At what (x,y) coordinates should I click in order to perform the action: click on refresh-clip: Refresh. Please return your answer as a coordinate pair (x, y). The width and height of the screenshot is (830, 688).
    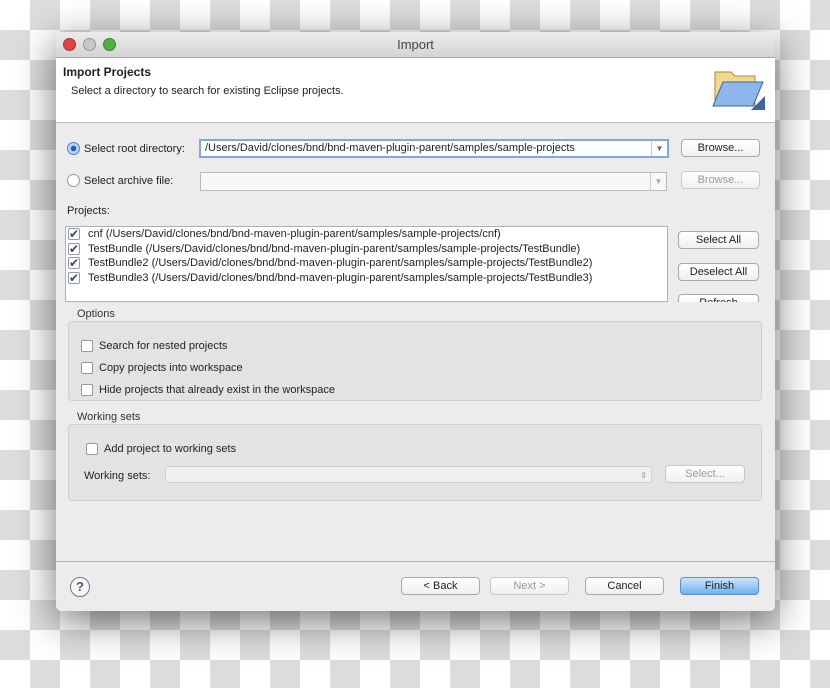
    Looking at the image, I should click on (718, 298).